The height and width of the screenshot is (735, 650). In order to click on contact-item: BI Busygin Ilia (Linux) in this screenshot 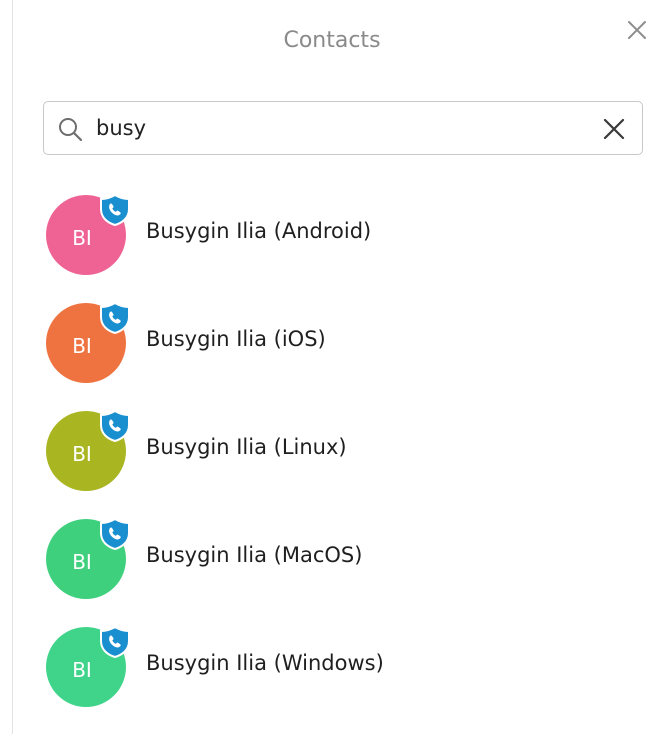, I will do `click(343, 464)`.